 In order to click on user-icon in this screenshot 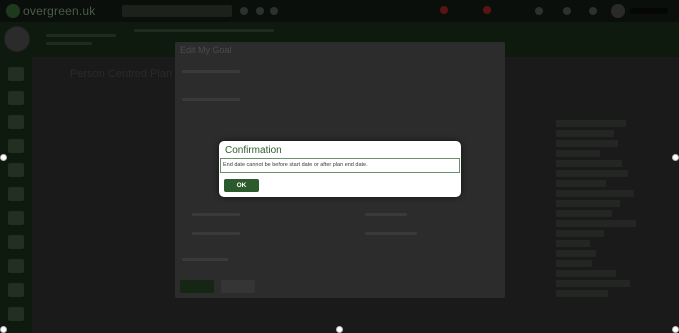, I will do `click(567, 11)`.